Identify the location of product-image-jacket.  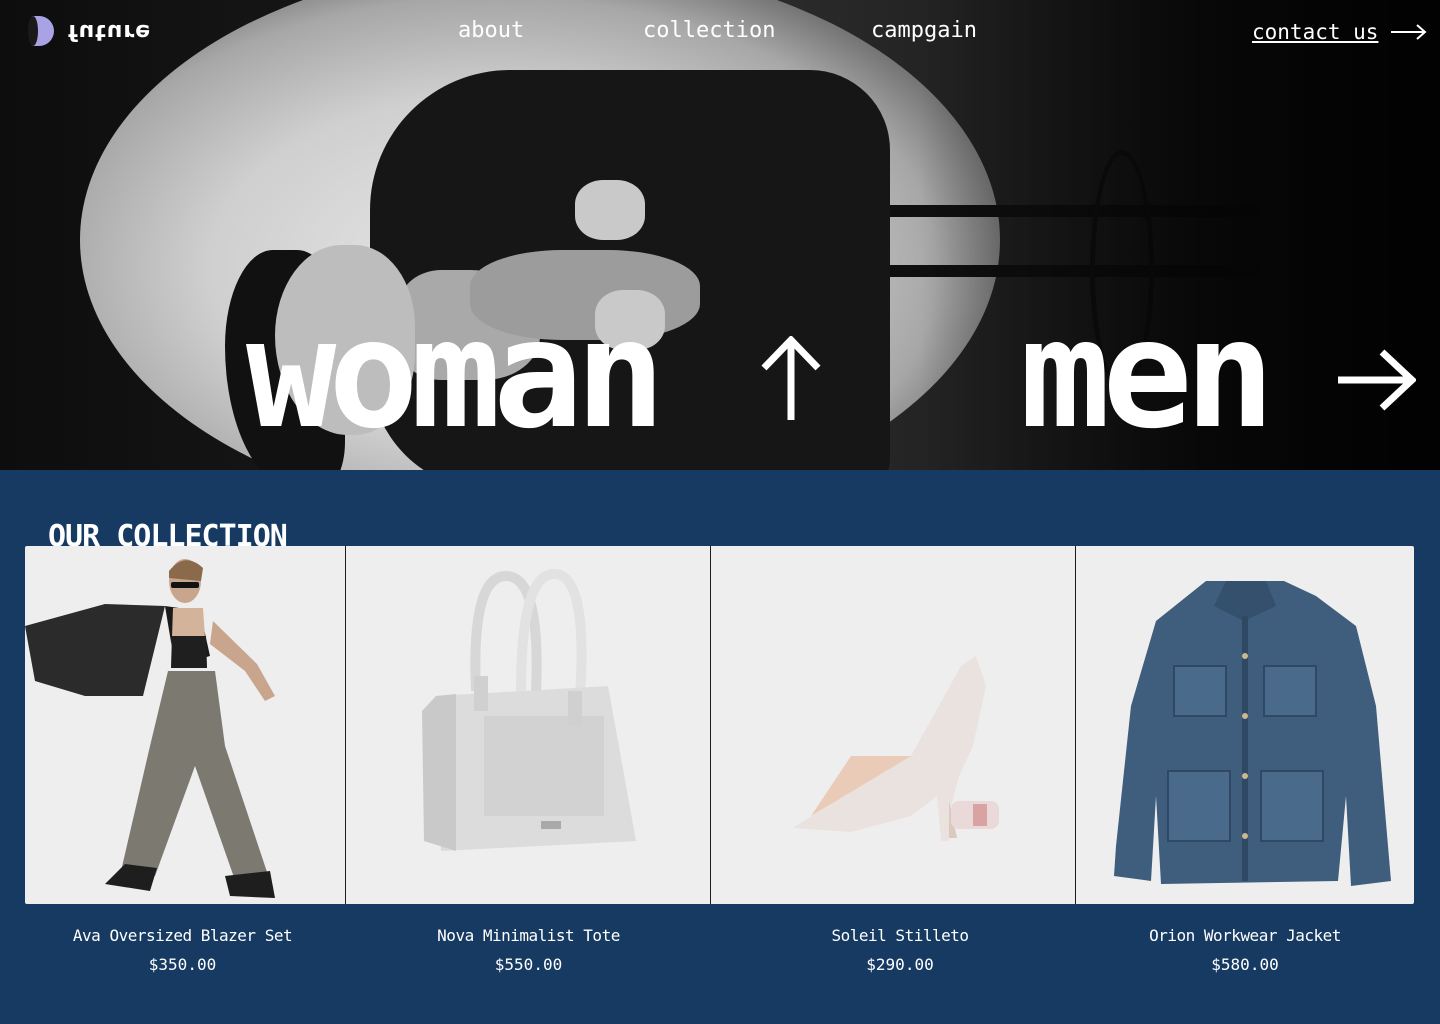
(1253, 733).